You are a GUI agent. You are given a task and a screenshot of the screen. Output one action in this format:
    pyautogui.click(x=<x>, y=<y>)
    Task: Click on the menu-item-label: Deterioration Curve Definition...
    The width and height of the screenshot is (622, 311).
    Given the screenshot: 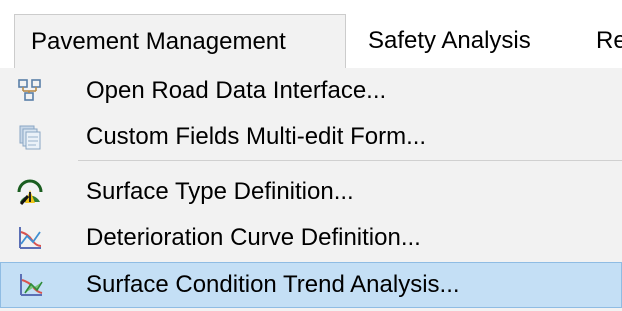 What is the action you would take?
    pyautogui.click(x=253, y=237)
    